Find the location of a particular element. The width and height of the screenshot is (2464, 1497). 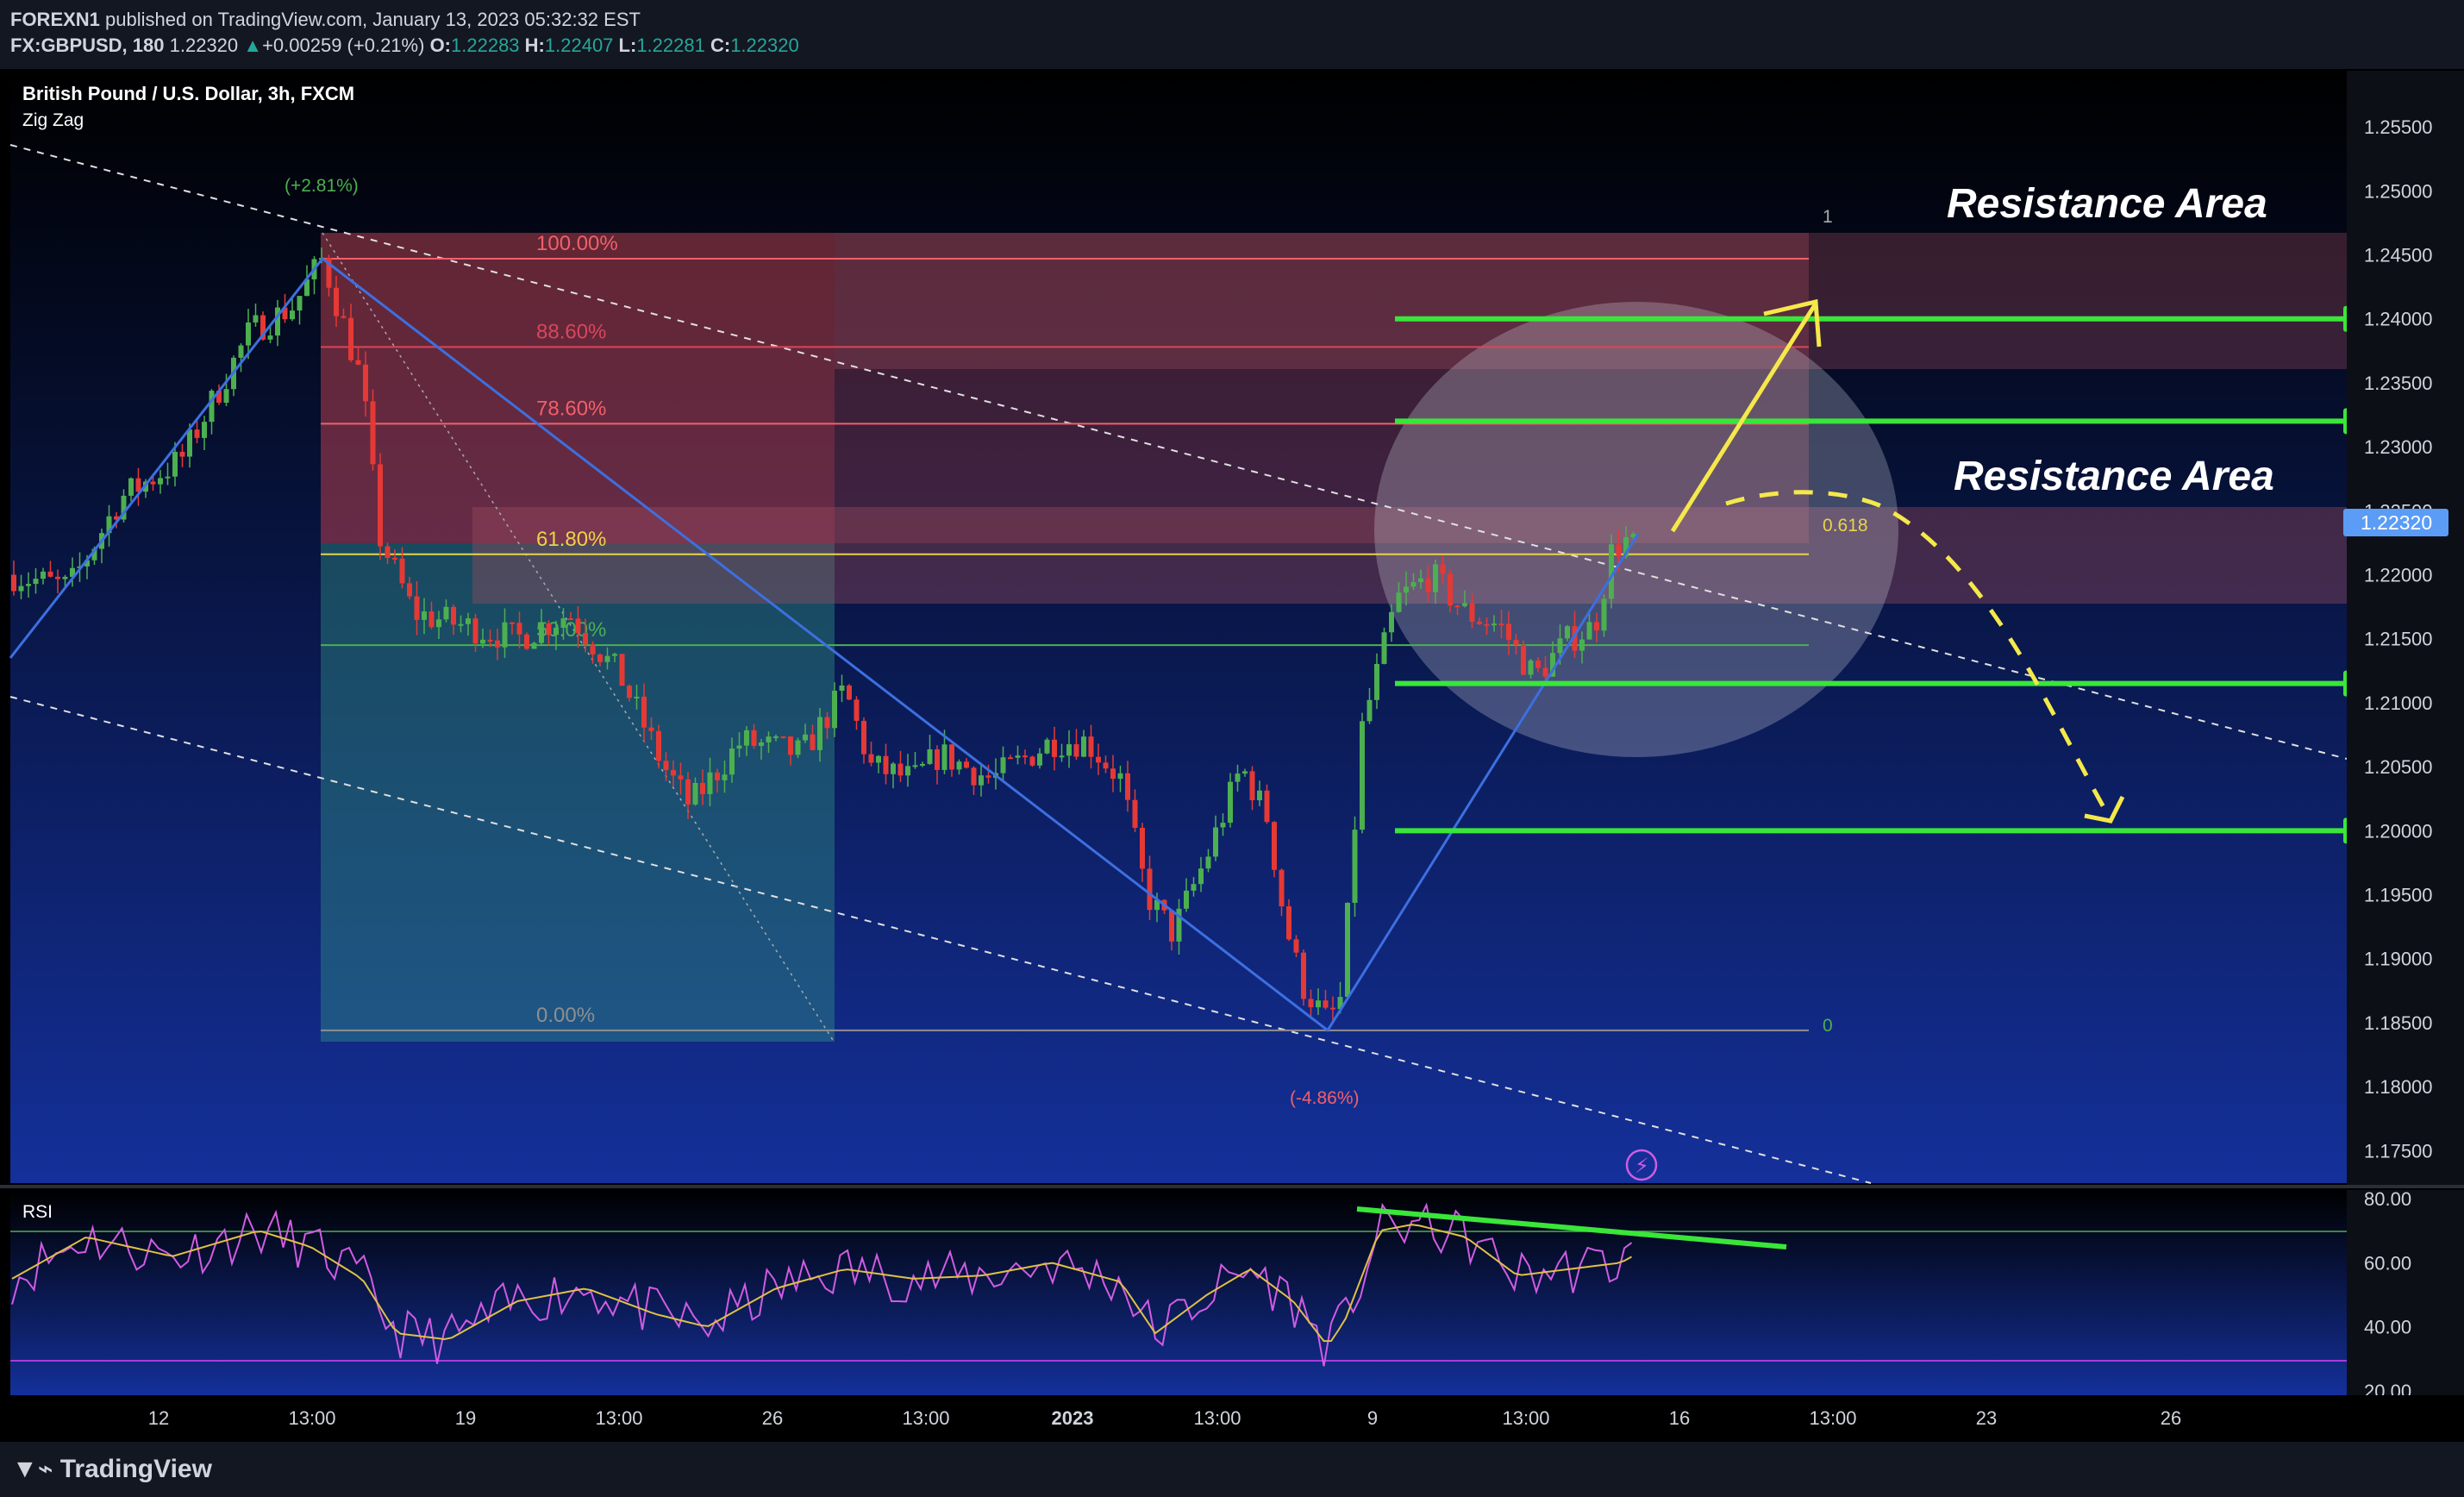

fib-level-label: 78.60% is located at coordinates (571, 408).